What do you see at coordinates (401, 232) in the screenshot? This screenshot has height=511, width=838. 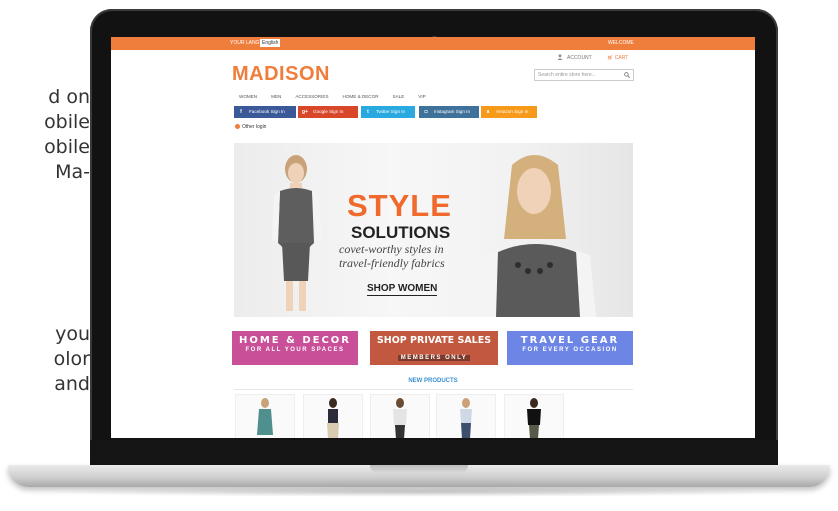 I see `banner-subheadline: SOLUTIONS` at bounding box center [401, 232].